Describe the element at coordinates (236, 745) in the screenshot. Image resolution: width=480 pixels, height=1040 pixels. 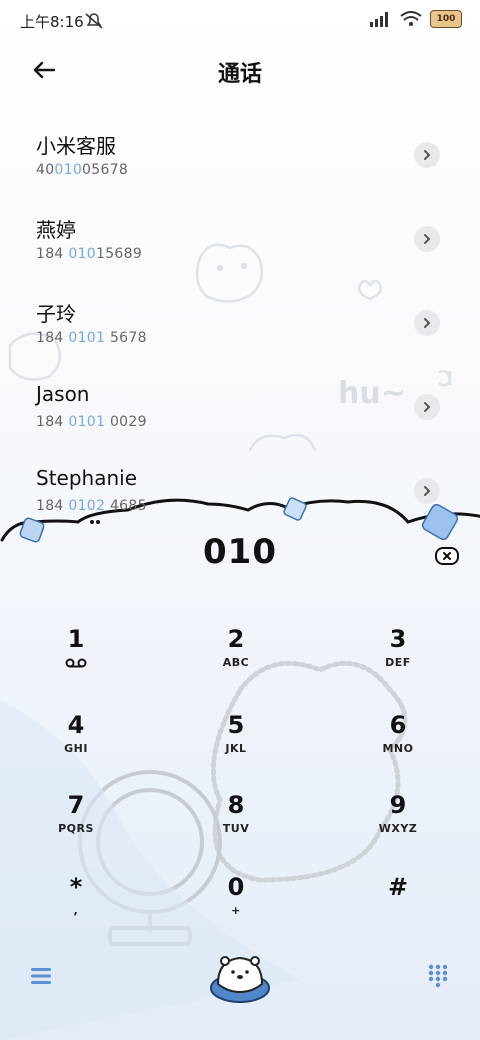
I see `key-5: 5 JKL` at that location.